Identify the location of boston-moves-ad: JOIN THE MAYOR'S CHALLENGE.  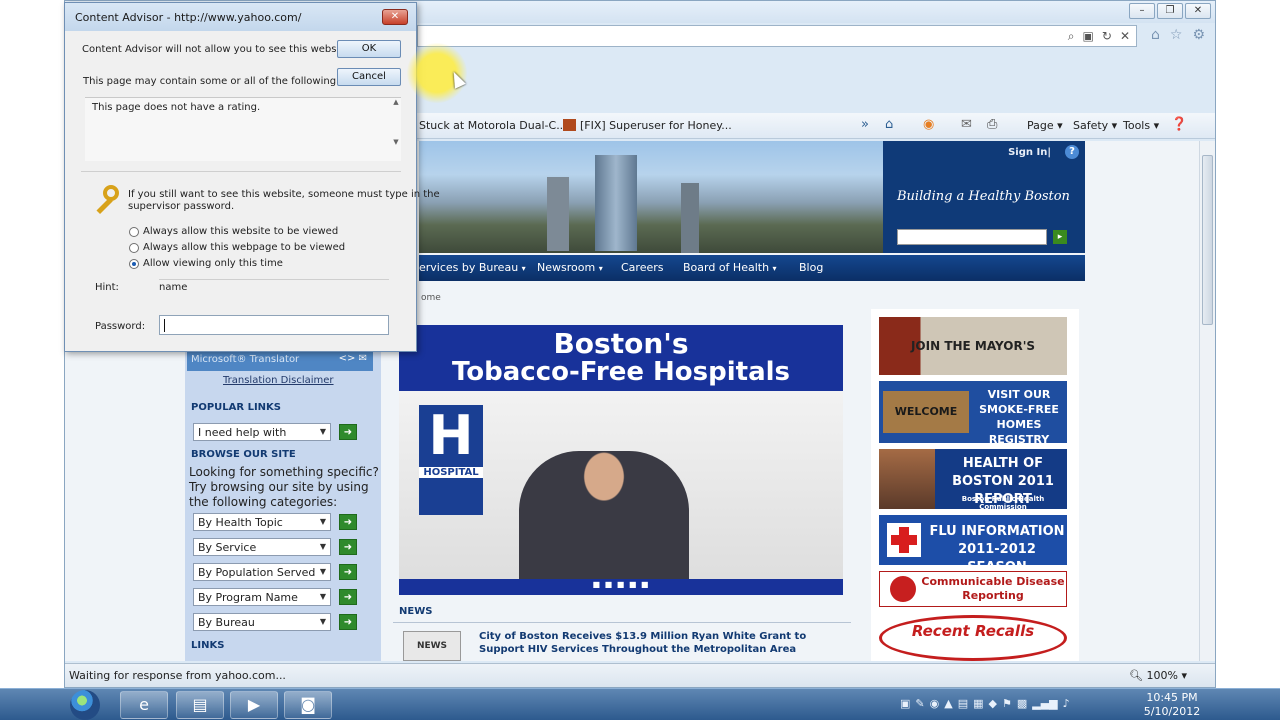
(973, 364).